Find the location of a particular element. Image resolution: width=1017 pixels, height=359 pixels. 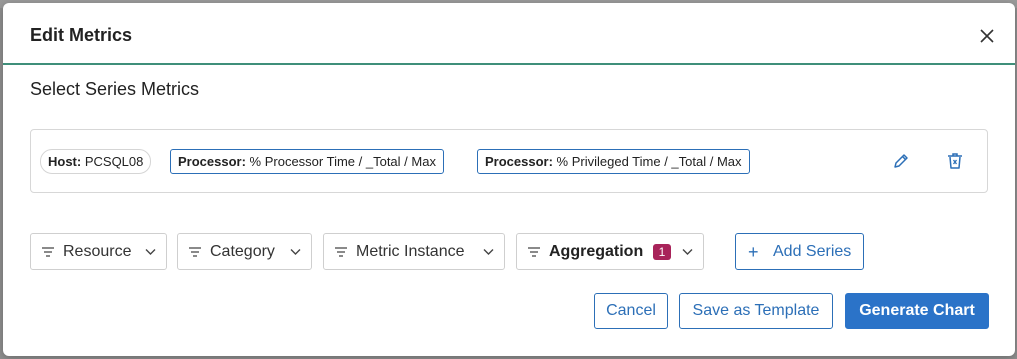

host-chip: Host: PCSQL08 is located at coordinates (96, 161).